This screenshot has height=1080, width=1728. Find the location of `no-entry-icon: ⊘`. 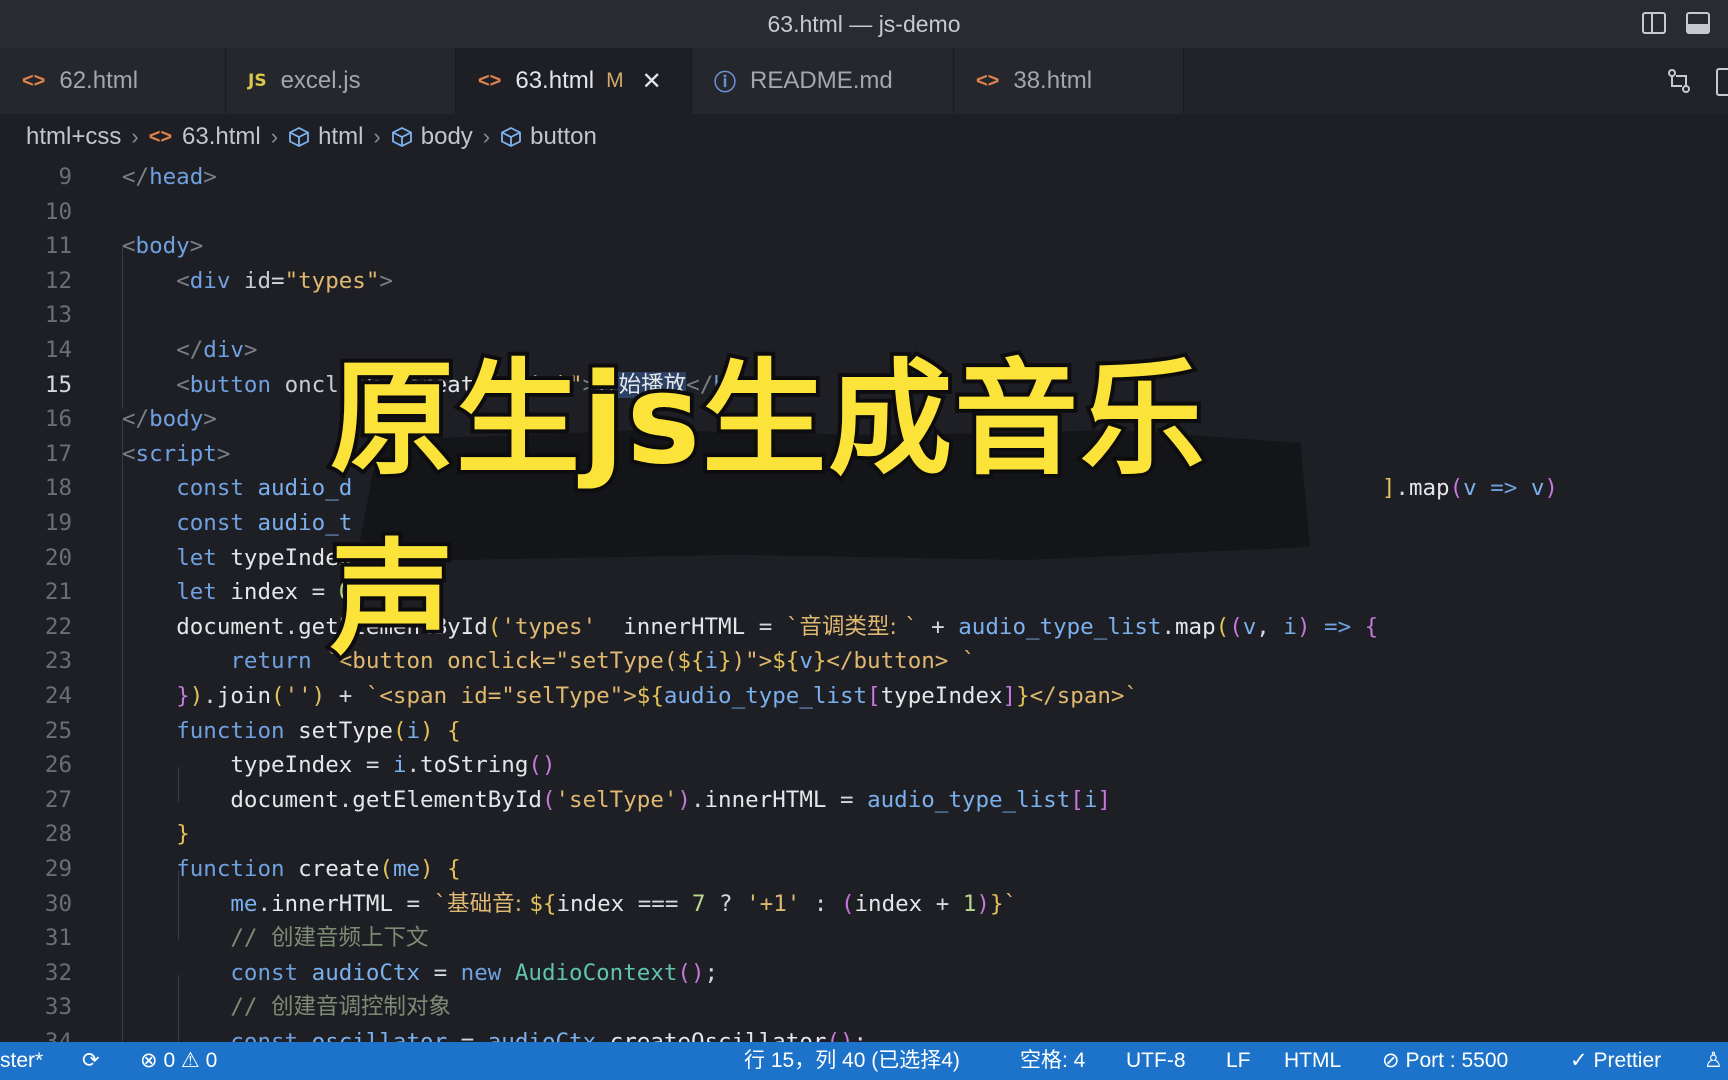

no-entry-icon: ⊘ is located at coordinates (1391, 1060).